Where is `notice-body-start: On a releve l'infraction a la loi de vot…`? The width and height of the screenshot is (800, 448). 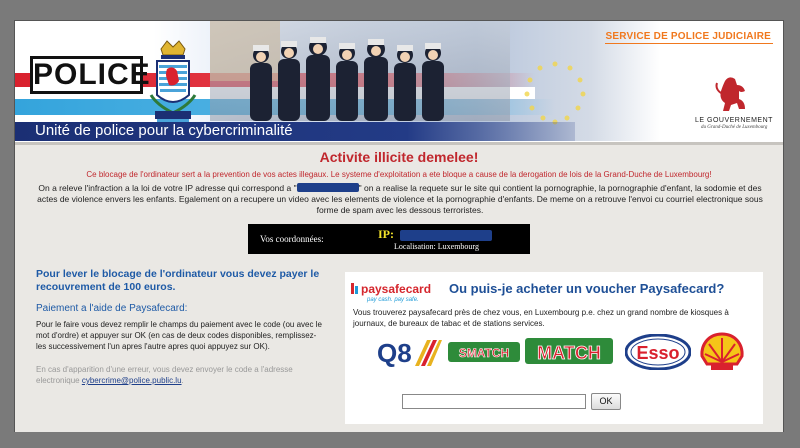
notice-body-start: On a releve l'infraction a la loi de vot… is located at coordinates (167, 188).